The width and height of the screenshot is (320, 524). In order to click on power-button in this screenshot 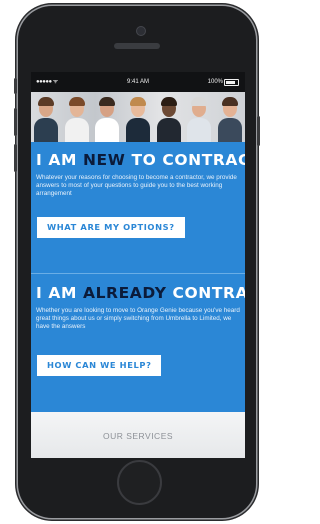, I will do `click(258, 131)`.